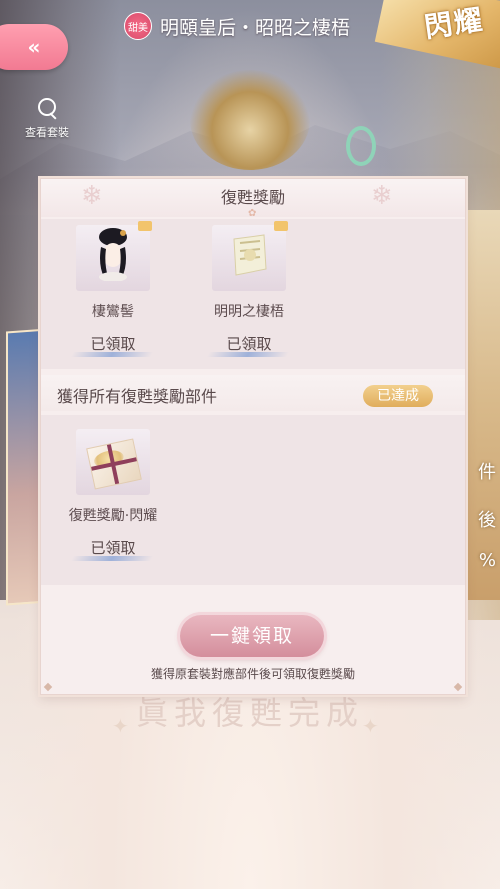 The height and width of the screenshot is (889, 500). What do you see at coordinates (483, 405) in the screenshot?
I see `background-card-right: 件 後 %` at bounding box center [483, 405].